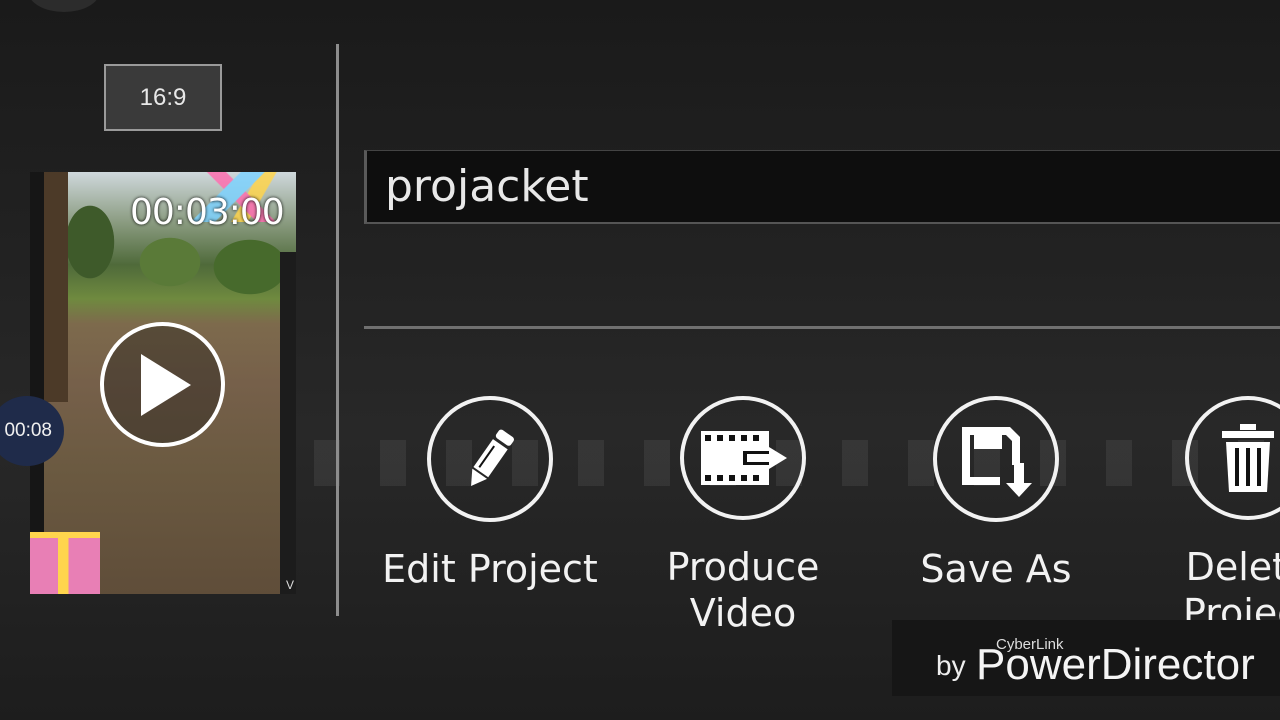 The height and width of the screenshot is (720, 1280). I want to click on save-as-circle, so click(996, 459).